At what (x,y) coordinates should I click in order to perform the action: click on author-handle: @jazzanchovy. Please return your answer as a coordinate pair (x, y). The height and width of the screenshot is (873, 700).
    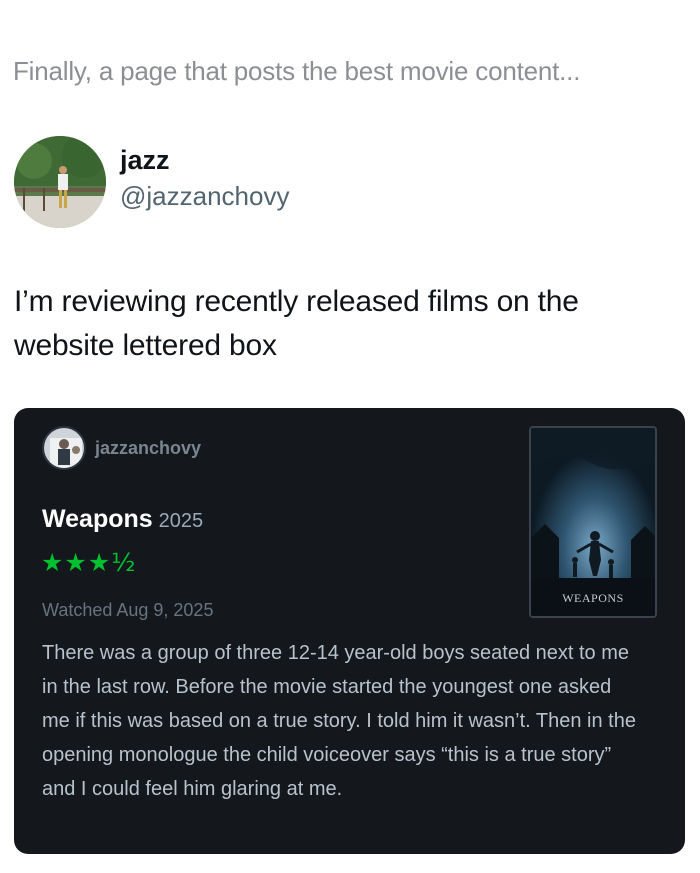
    Looking at the image, I should click on (204, 196).